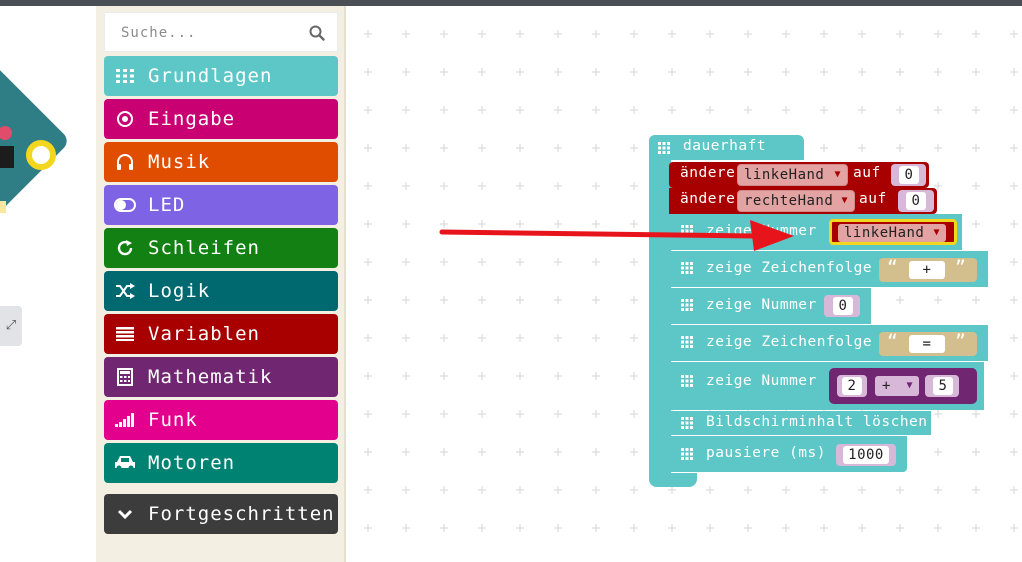  I want to click on category-variablen: Variablen, so click(221, 334).